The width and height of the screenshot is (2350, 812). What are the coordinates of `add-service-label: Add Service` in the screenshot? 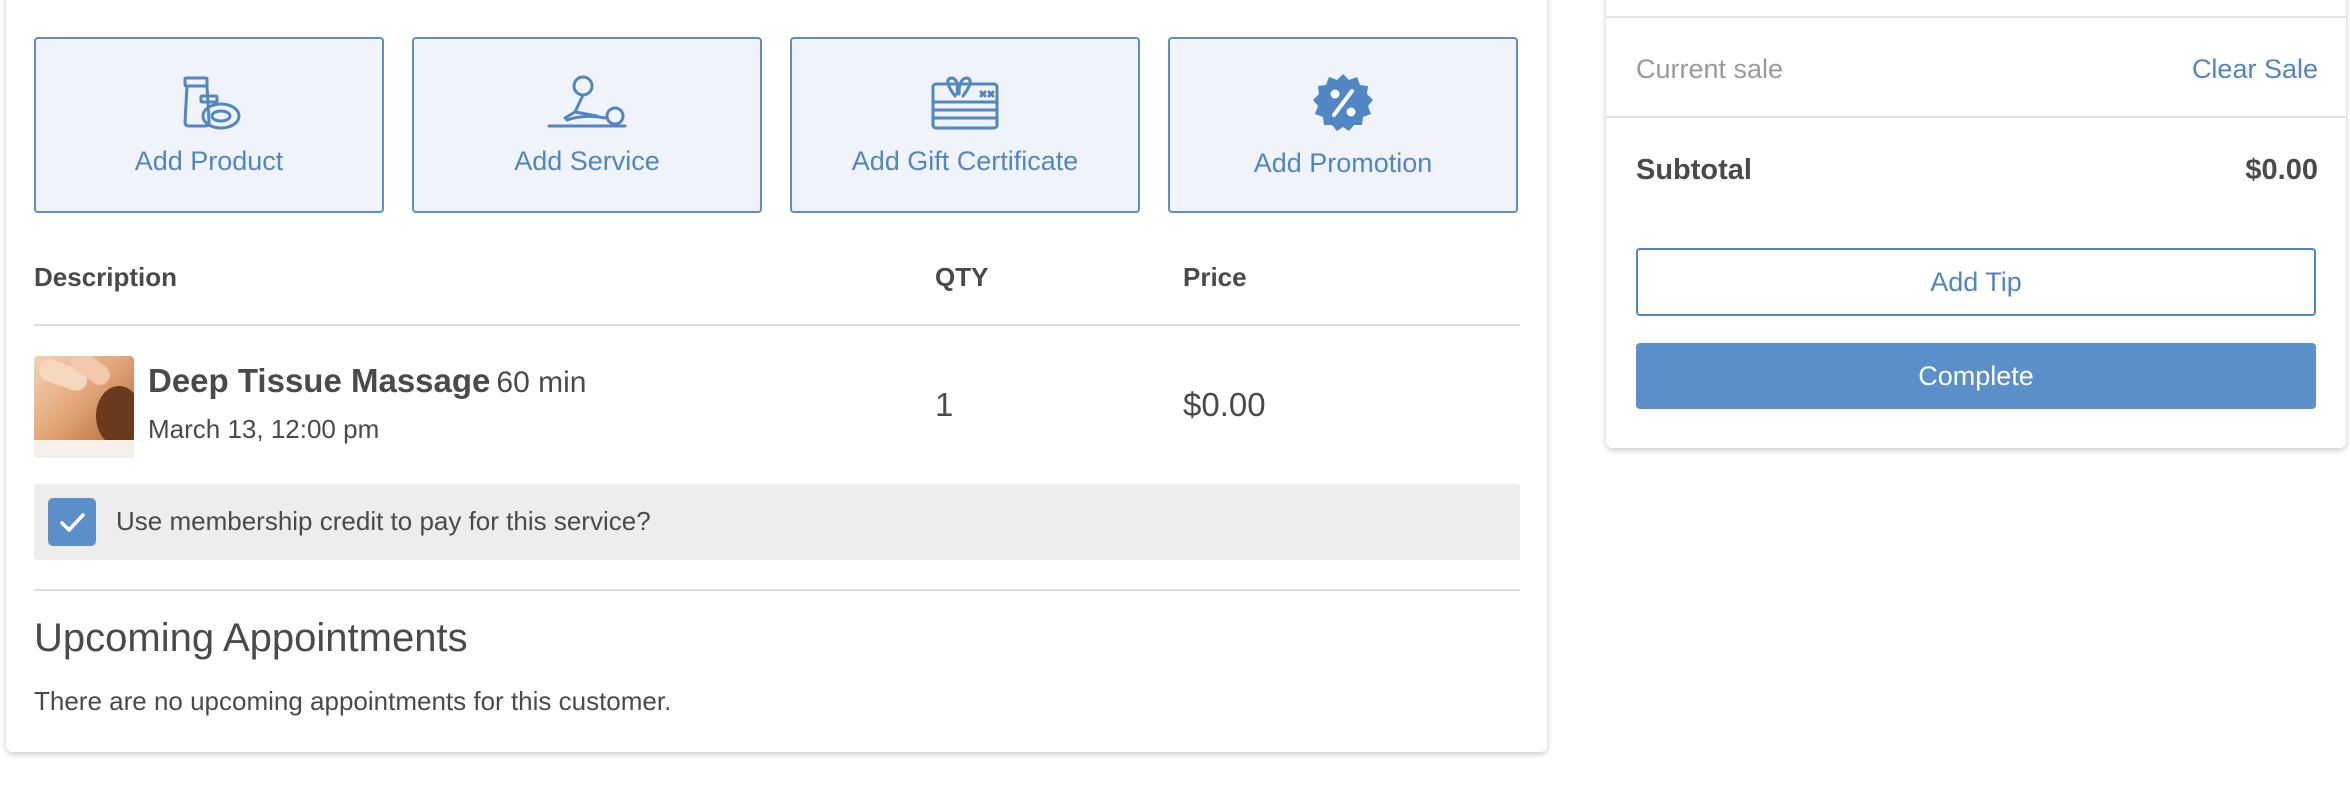 It's located at (587, 160).